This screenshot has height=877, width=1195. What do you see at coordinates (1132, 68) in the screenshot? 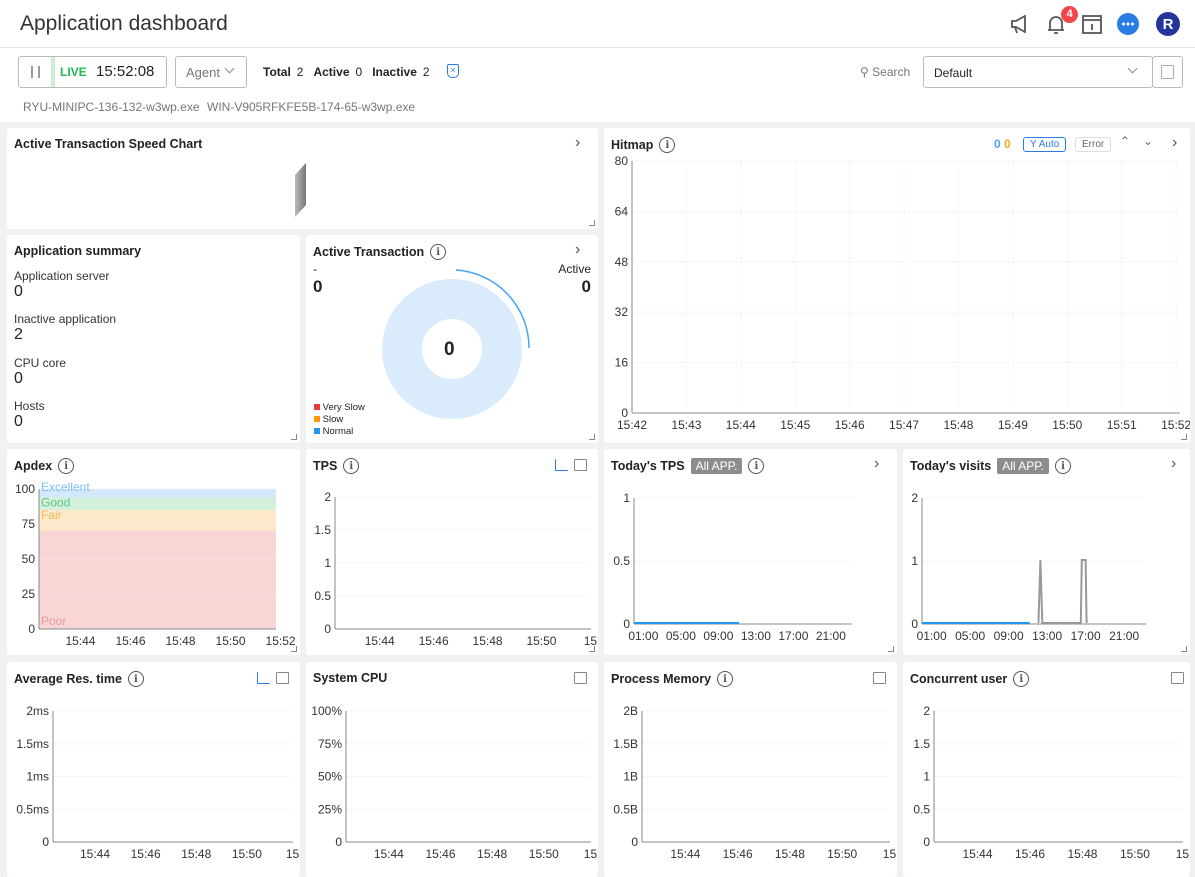
I see `chevron-down-icon` at bounding box center [1132, 68].